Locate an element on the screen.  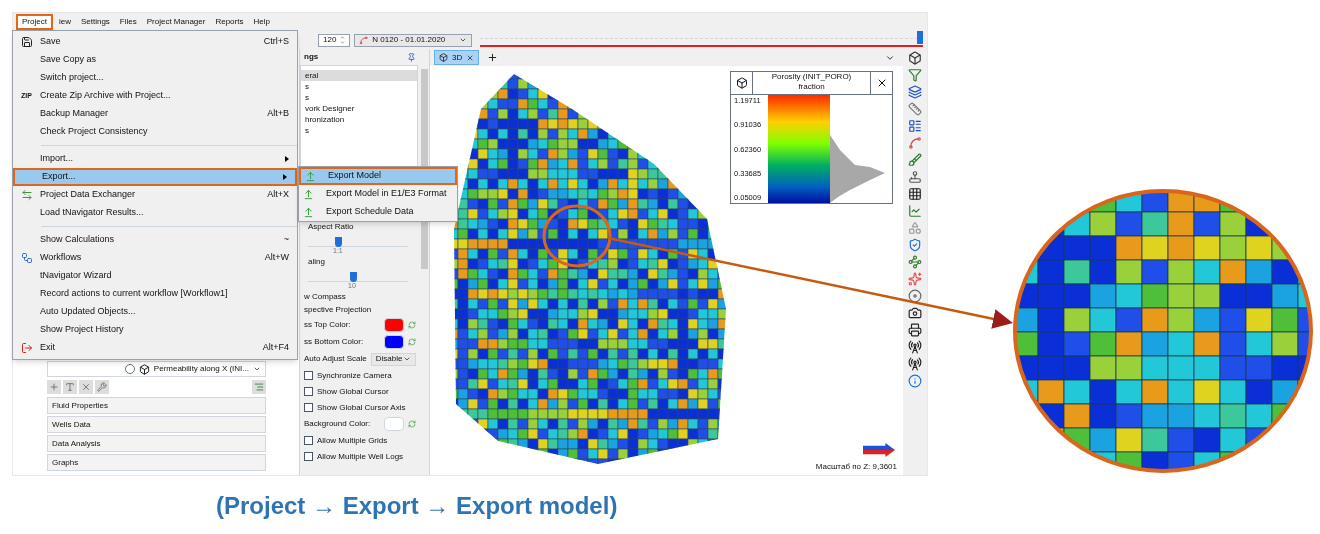
option-label: w Compass is located at coordinates (325, 297).